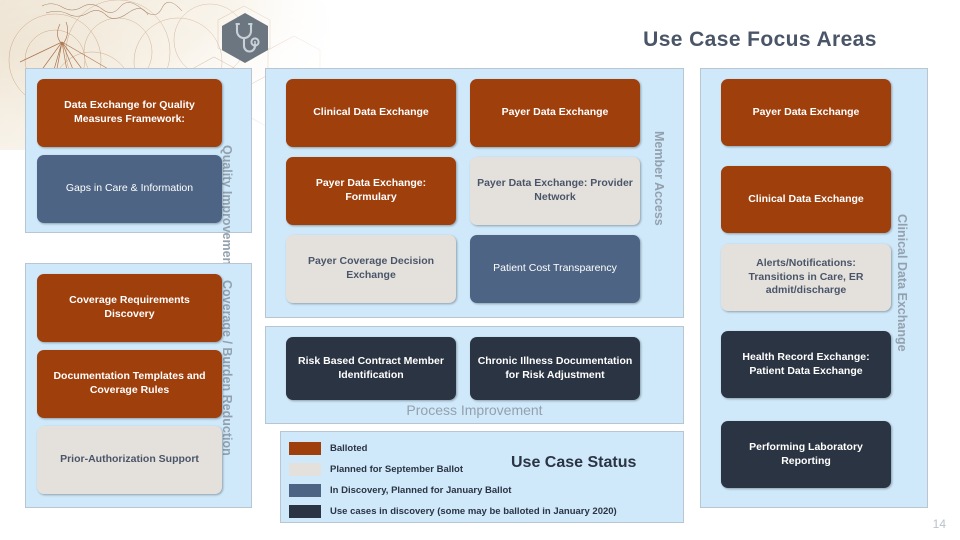  Describe the element at coordinates (305, 511) in the screenshot. I see `legend-swatch-use-cases-in-discovery` at that location.